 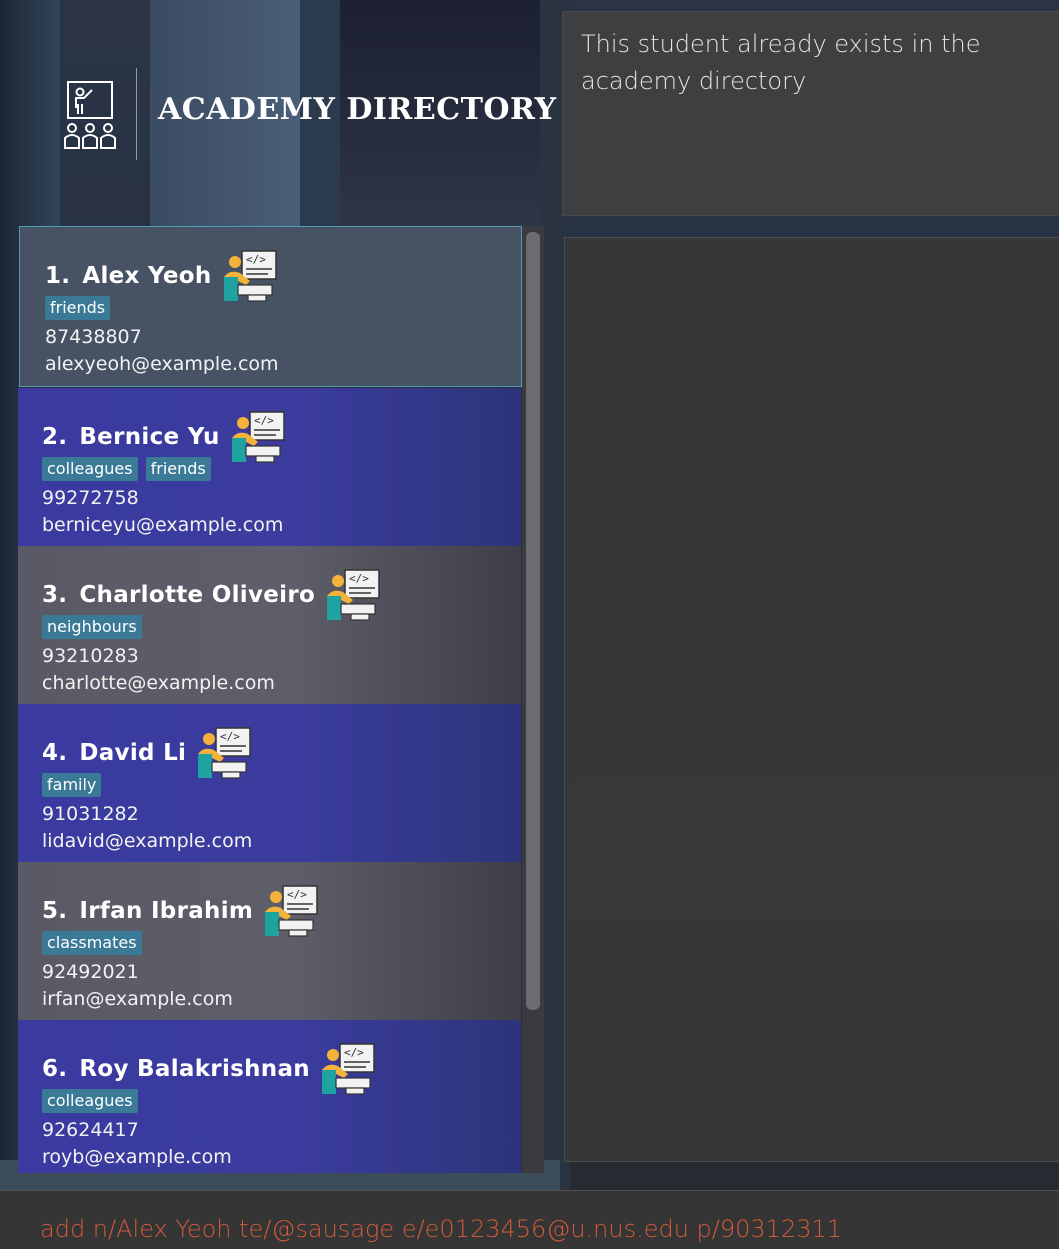 I want to click on student-name: Roy Balakrishnan, so click(x=194, y=1069).